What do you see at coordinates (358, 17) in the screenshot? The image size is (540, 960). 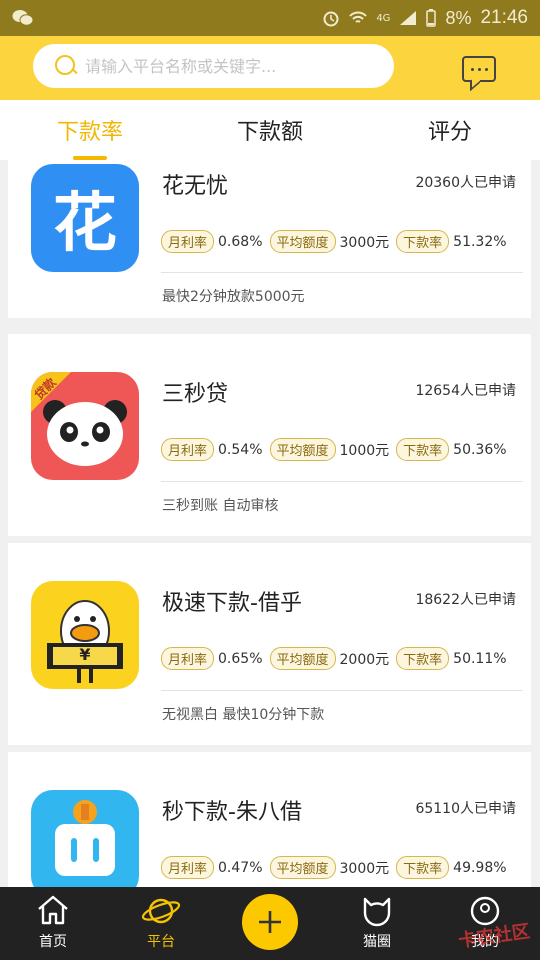 I see `wifi-icon` at bounding box center [358, 17].